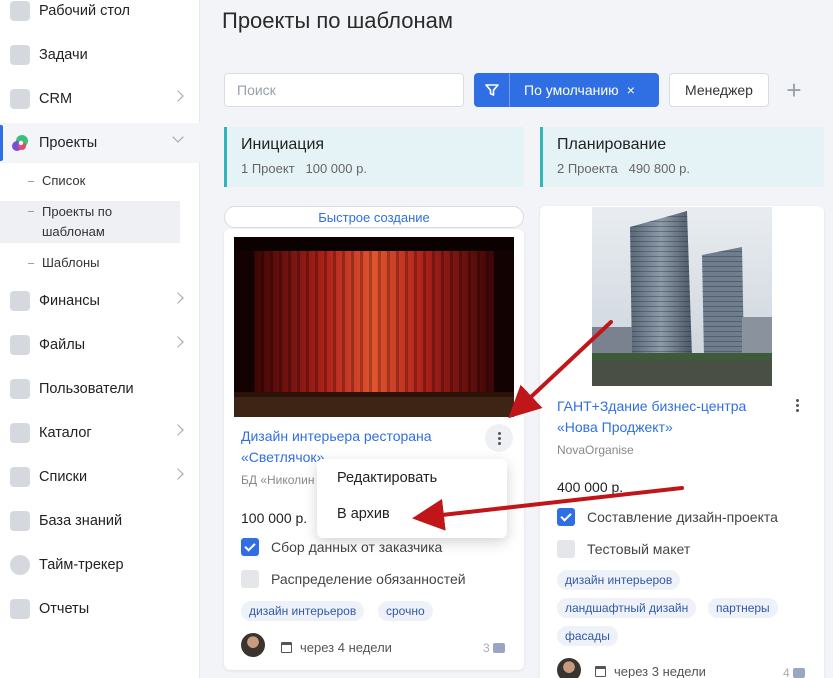  What do you see at coordinates (77, 221) in the screenshot?
I see `sidebar-subitem-label: Проекты по шаблонам` at bounding box center [77, 221].